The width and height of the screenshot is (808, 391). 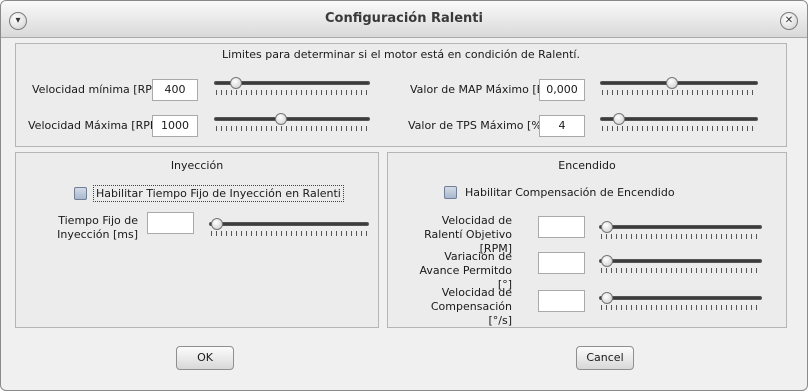 I want to click on ignition-comp-checkbox: Habilitar Compensación de Encendido, so click(x=560, y=192).